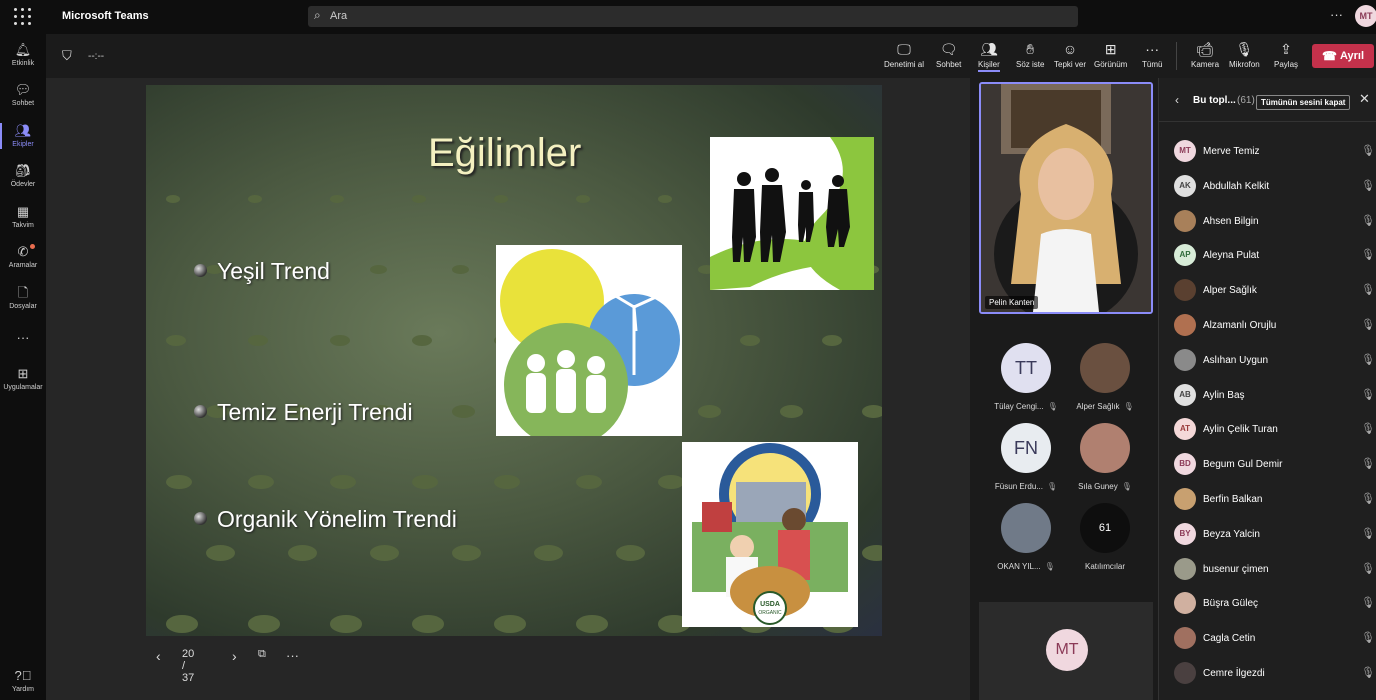 This screenshot has width=1376, height=700. What do you see at coordinates (1066, 651) in the screenshot?
I see `self-video-tile: MT` at bounding box center [1066, 651].